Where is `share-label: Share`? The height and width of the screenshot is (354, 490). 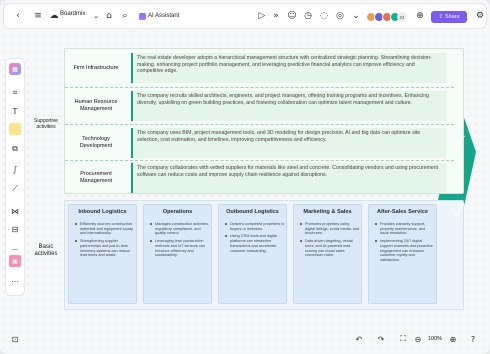
share-label: Share is located at coordinates (452, 17).